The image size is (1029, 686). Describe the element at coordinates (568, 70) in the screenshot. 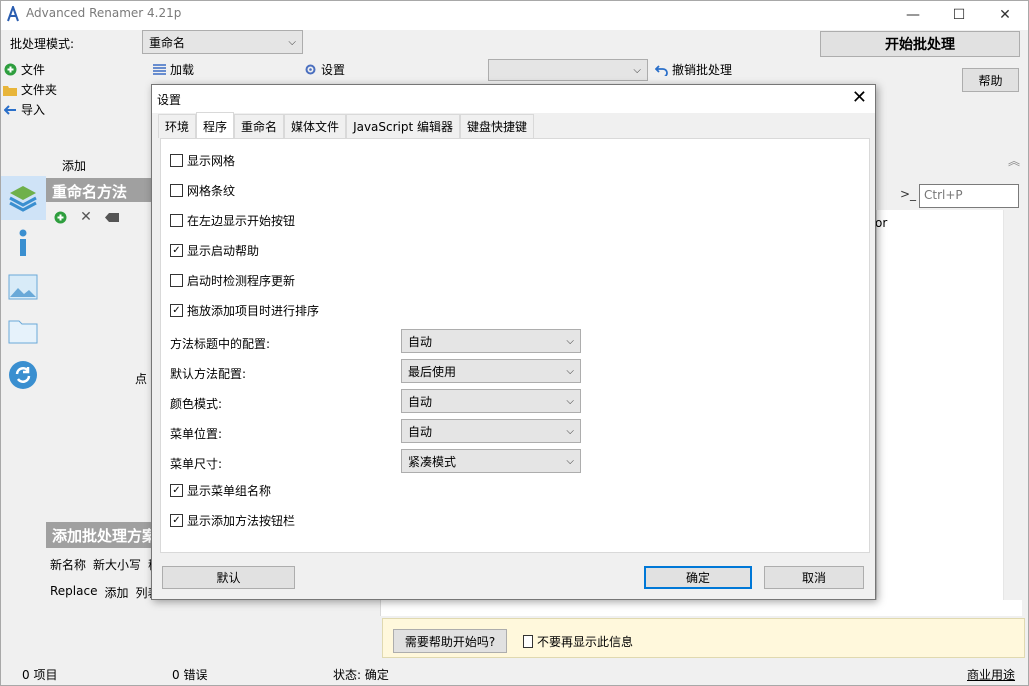

I see `toolbar-empty-select: ⌵` at that location.